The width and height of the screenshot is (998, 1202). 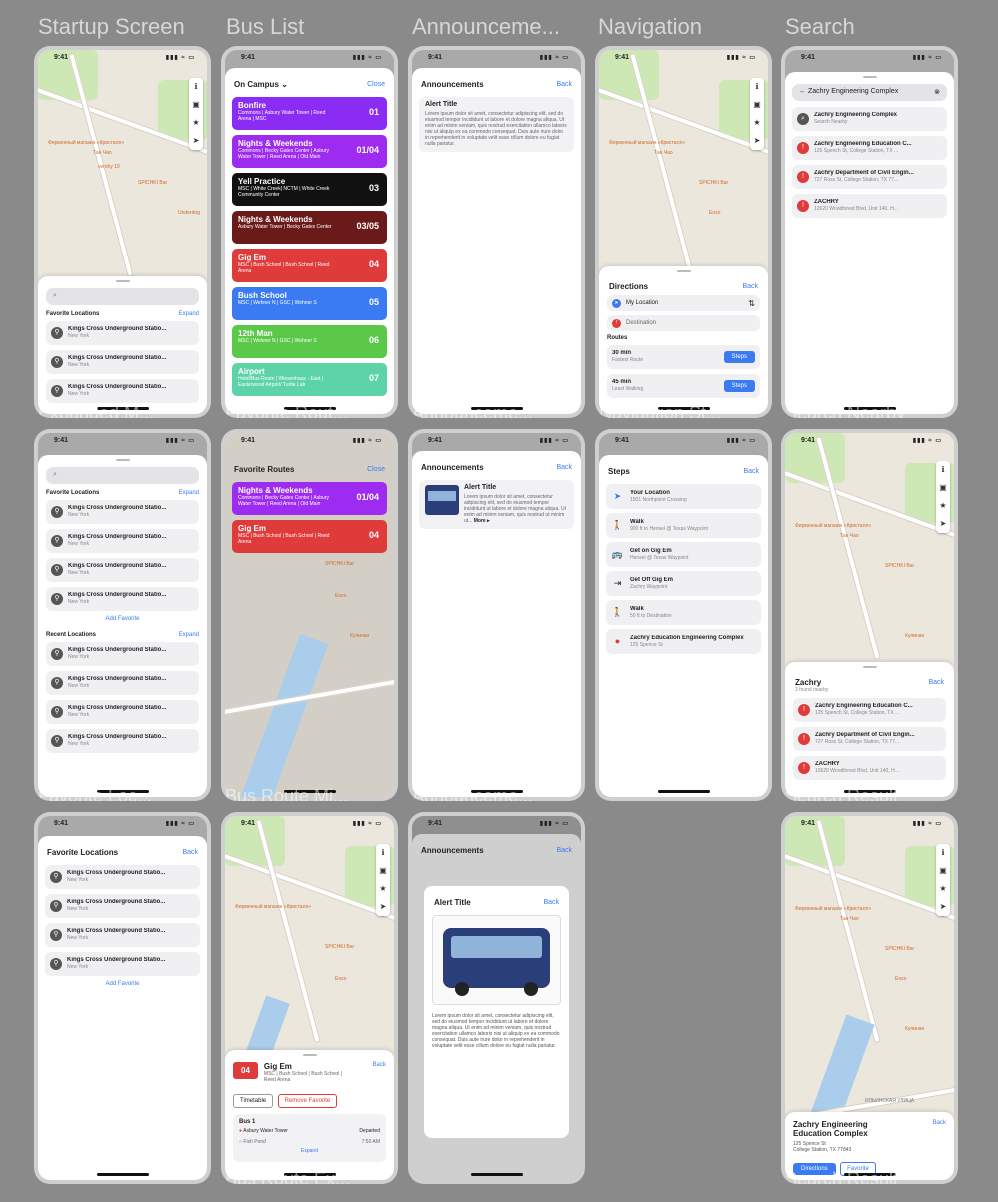 What do you see at coordinates (261, 84) in the screenshot?
I see `campus-selector: On Campus ⌄` at bounding box center [261, 84].